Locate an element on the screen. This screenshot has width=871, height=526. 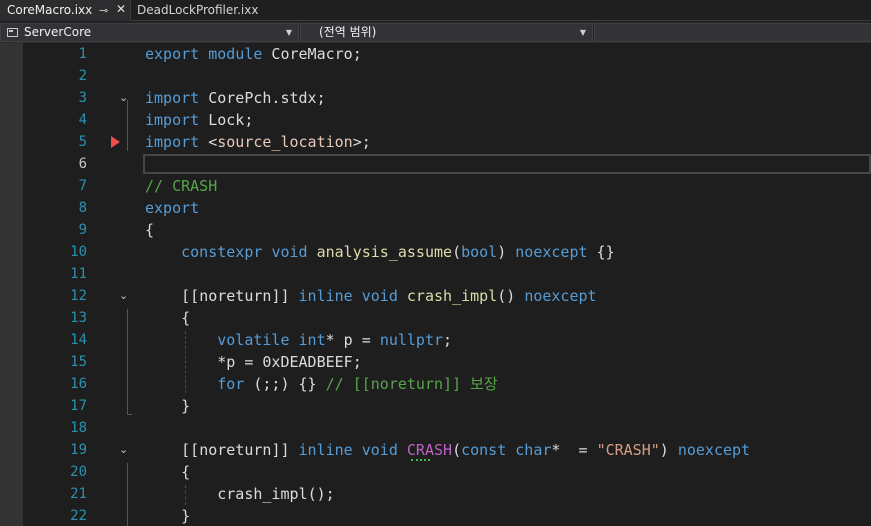
line-number: 9 is located at coordinates (82, 230).